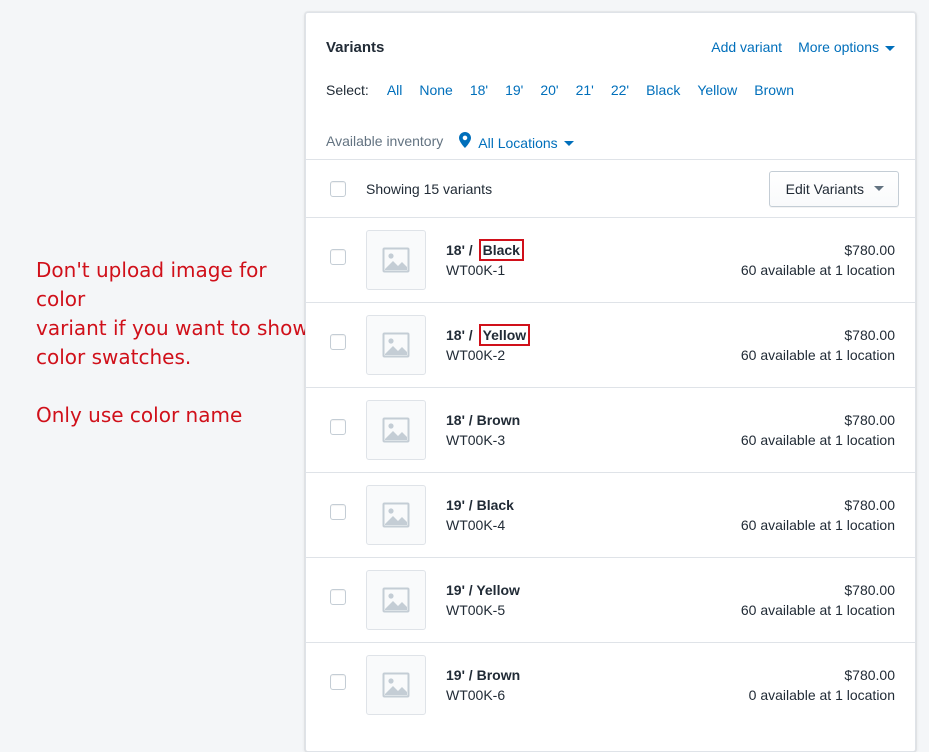  Describe the element at coordinates (498, 590) in the screenshot. I see `variant-color: Yellow` at that location.